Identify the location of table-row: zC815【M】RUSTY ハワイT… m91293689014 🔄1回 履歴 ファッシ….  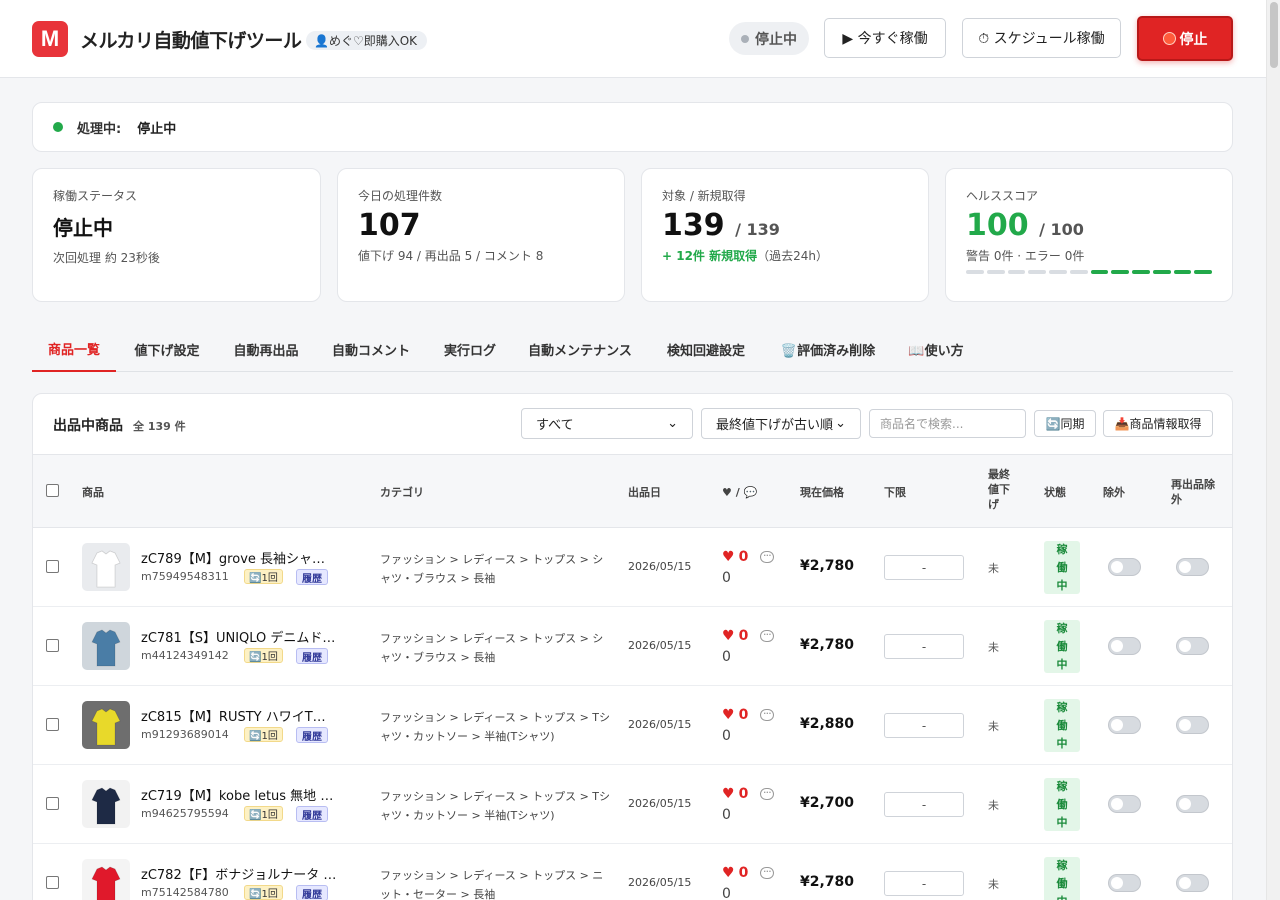
(632, 725).